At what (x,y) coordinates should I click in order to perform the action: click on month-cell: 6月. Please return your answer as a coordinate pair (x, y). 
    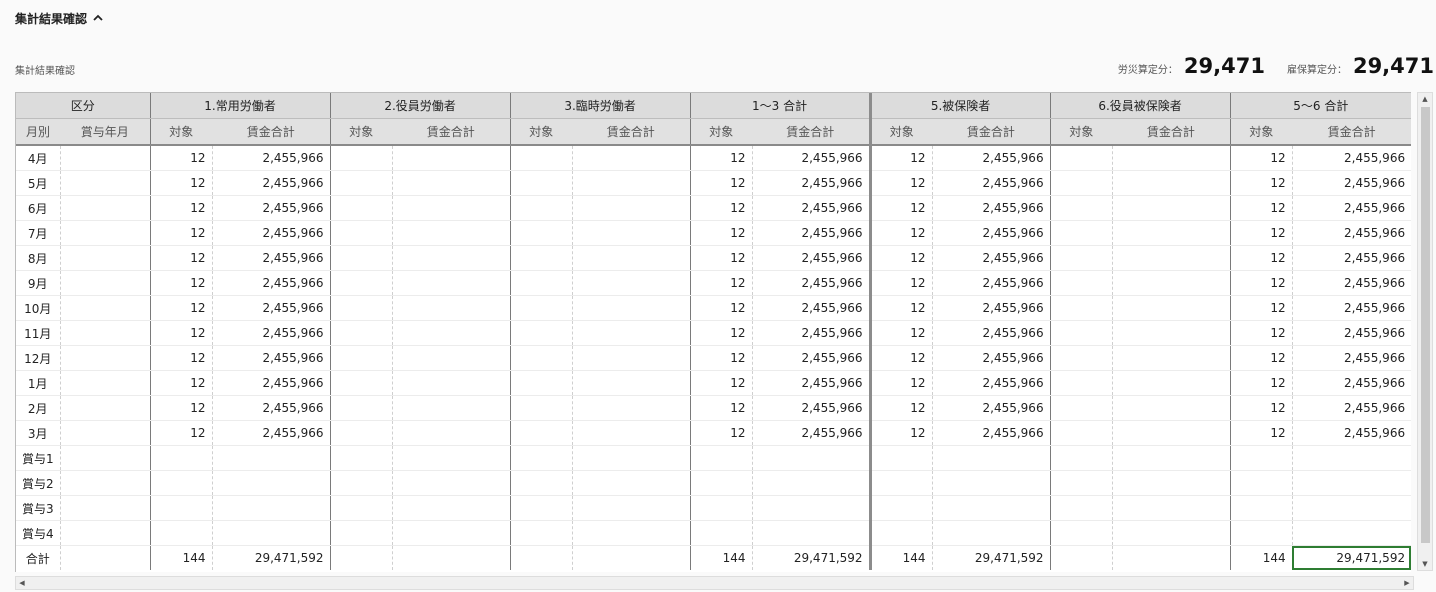
    Looking at the image, I should click on (38, 208).